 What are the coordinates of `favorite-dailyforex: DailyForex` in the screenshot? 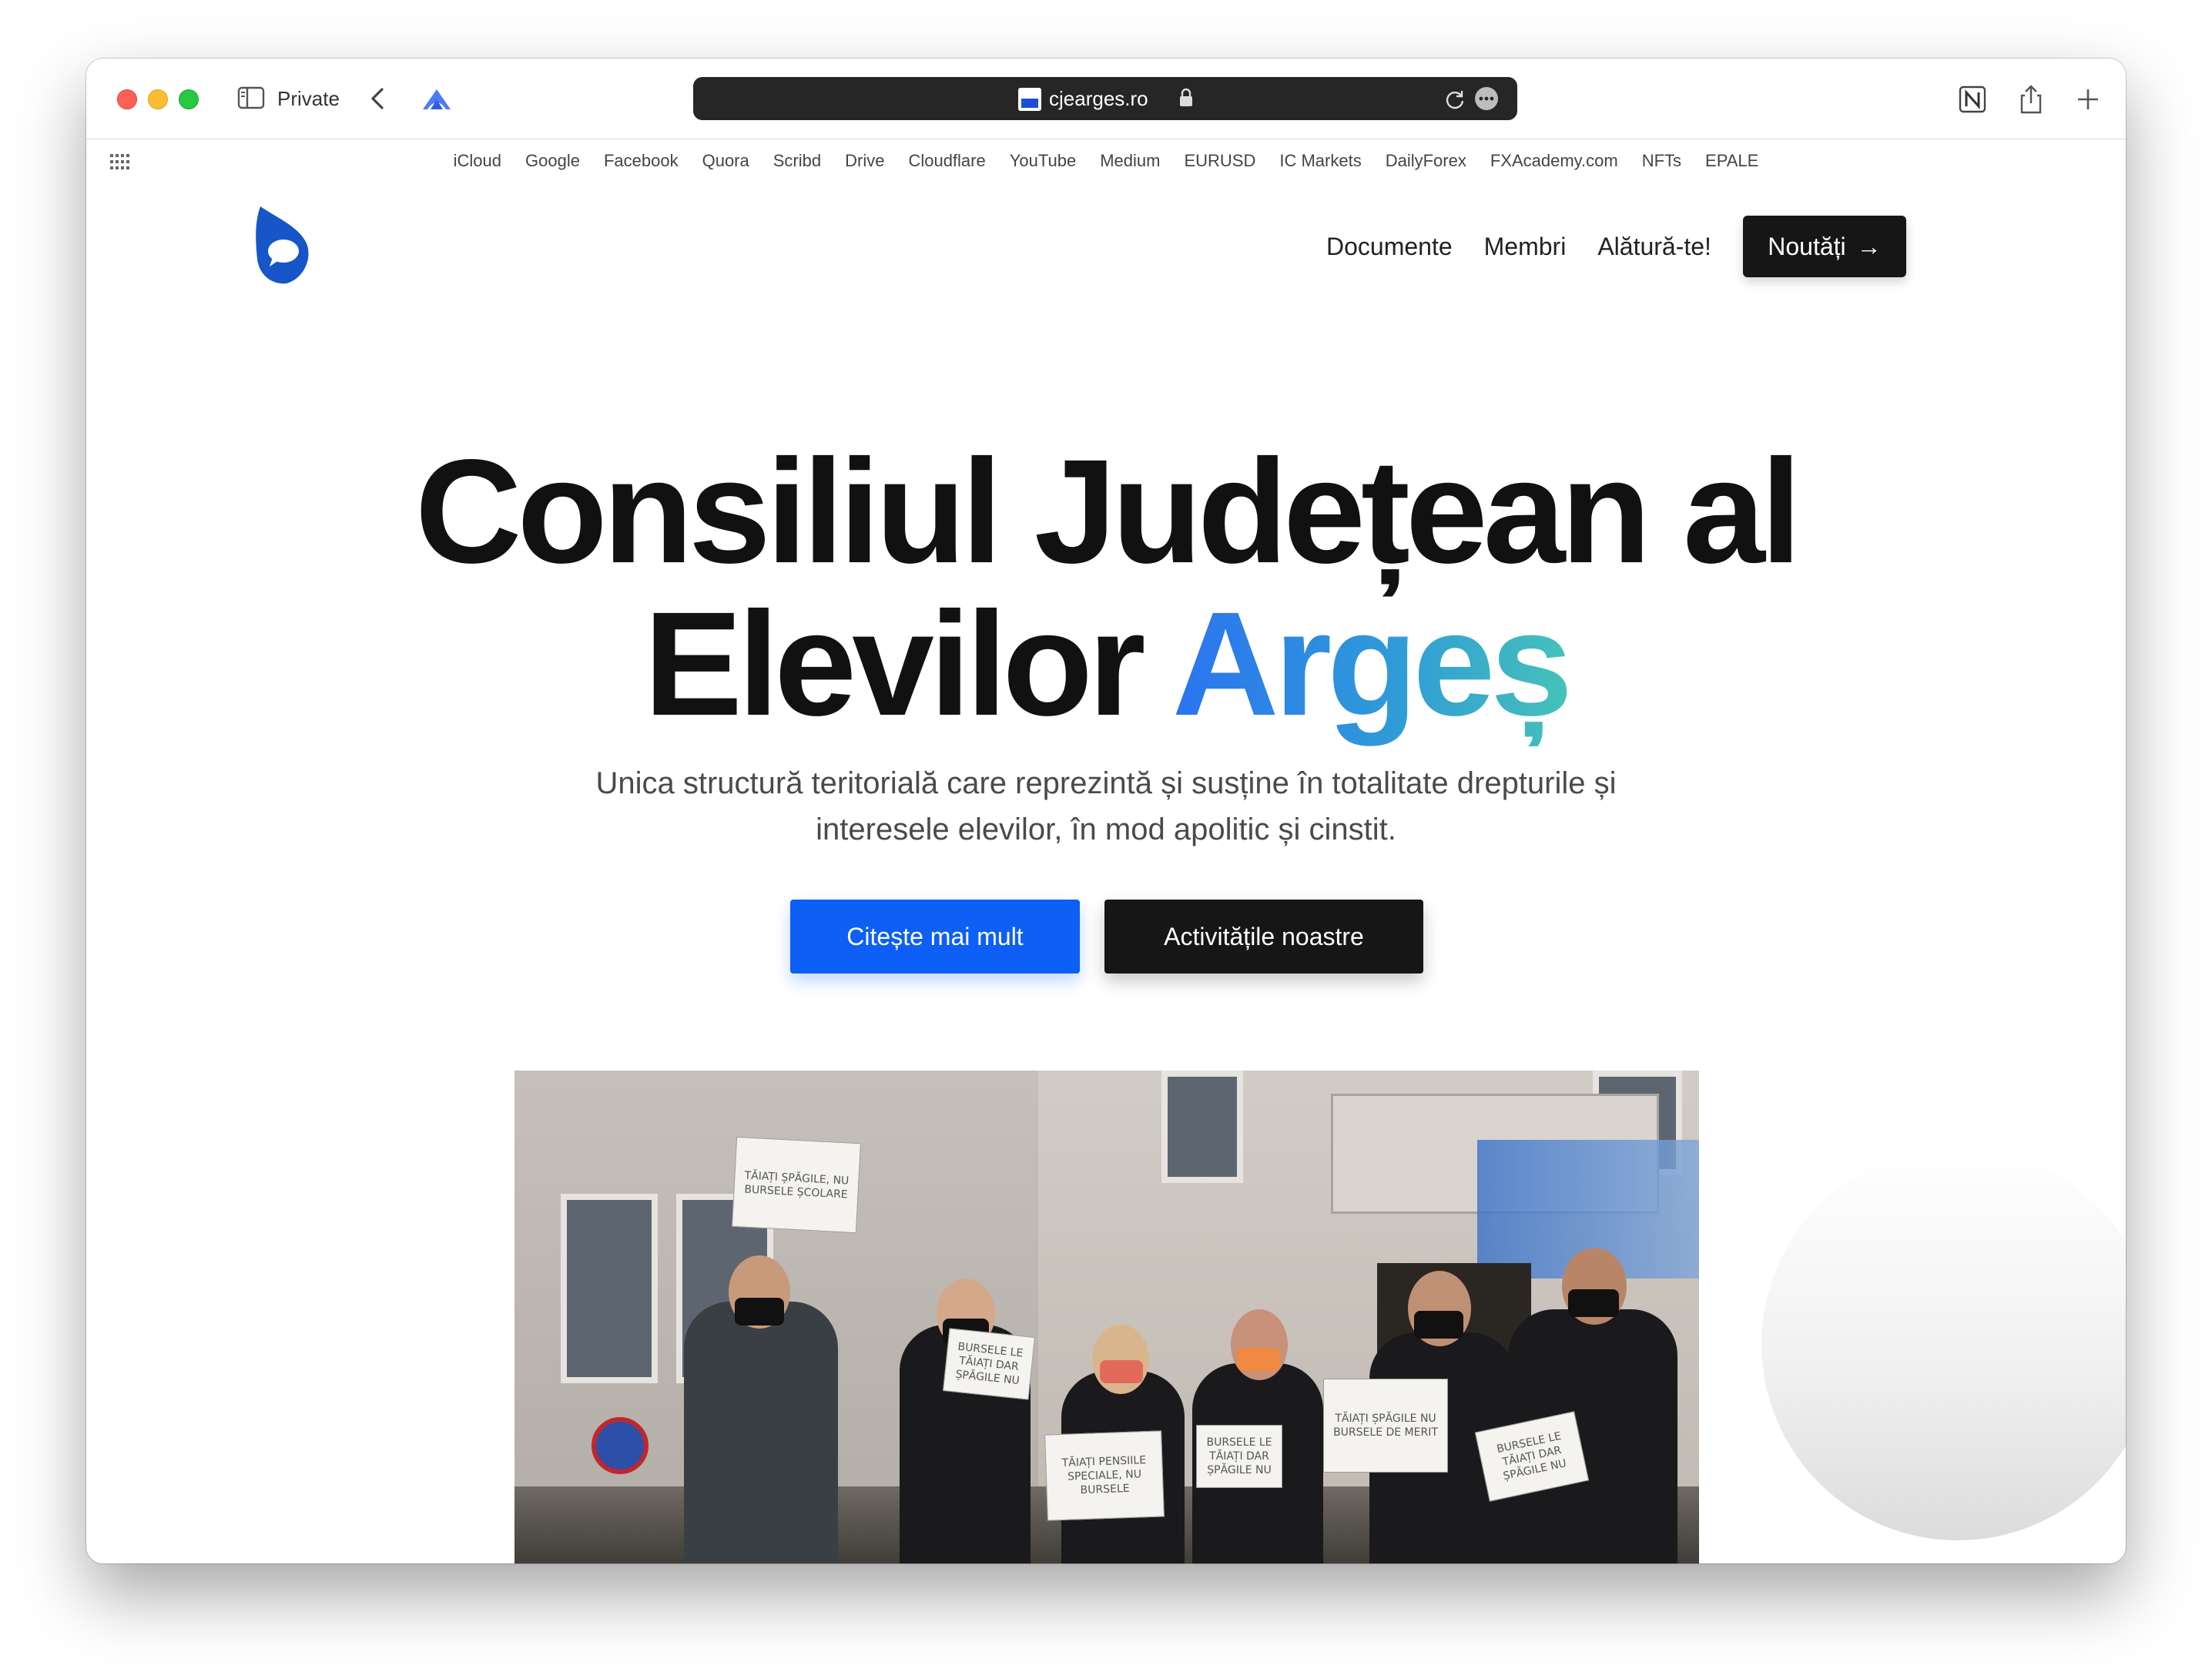 It's located at (1426, 161).